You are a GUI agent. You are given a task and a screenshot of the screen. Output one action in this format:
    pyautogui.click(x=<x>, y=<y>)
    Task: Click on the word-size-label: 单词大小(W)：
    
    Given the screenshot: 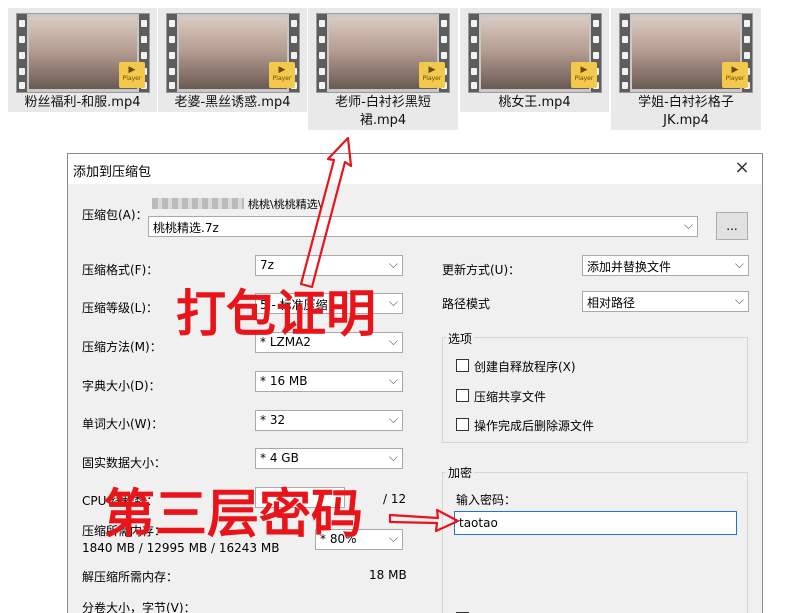 What is the action you would take?
    pyautogui.click(x=123, y=424)
    